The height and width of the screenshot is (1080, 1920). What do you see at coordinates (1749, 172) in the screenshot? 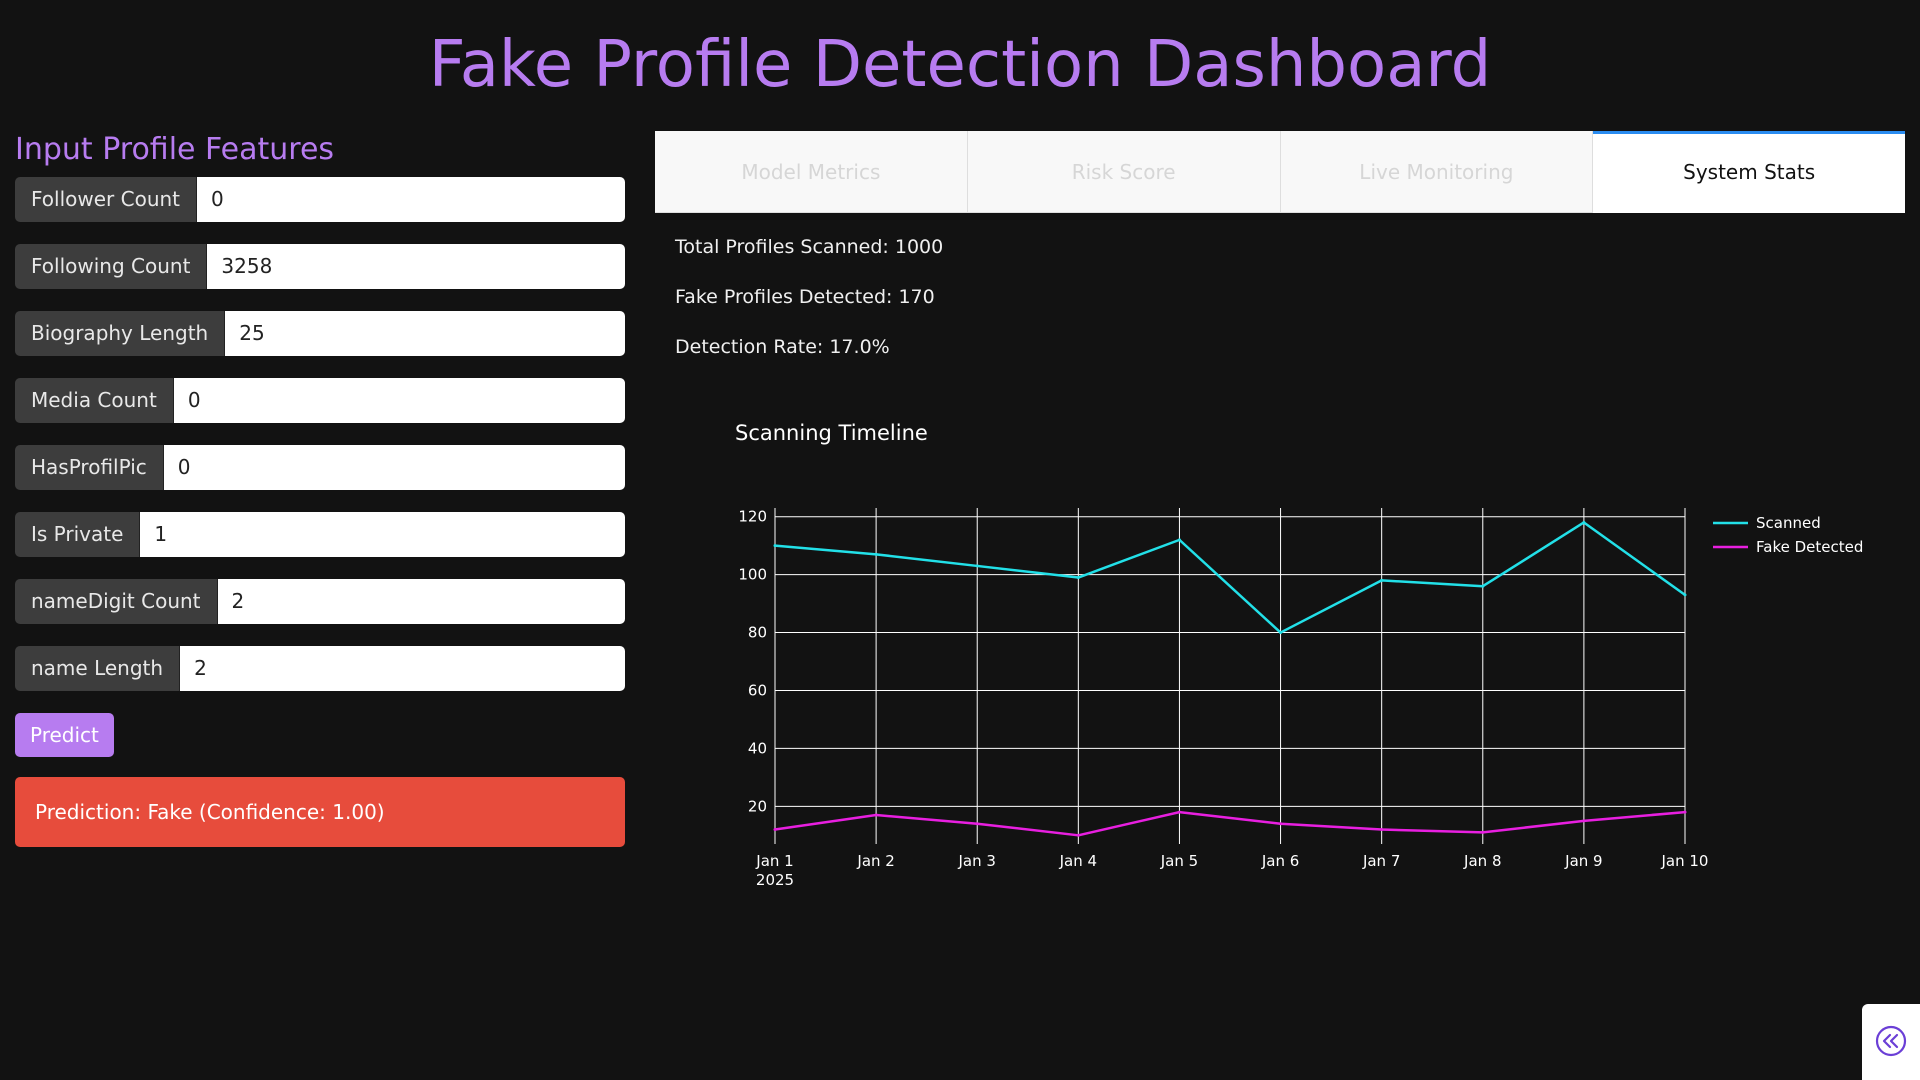
I see `tab-system-stats: System Stats` at bounding box center [1749, 172].